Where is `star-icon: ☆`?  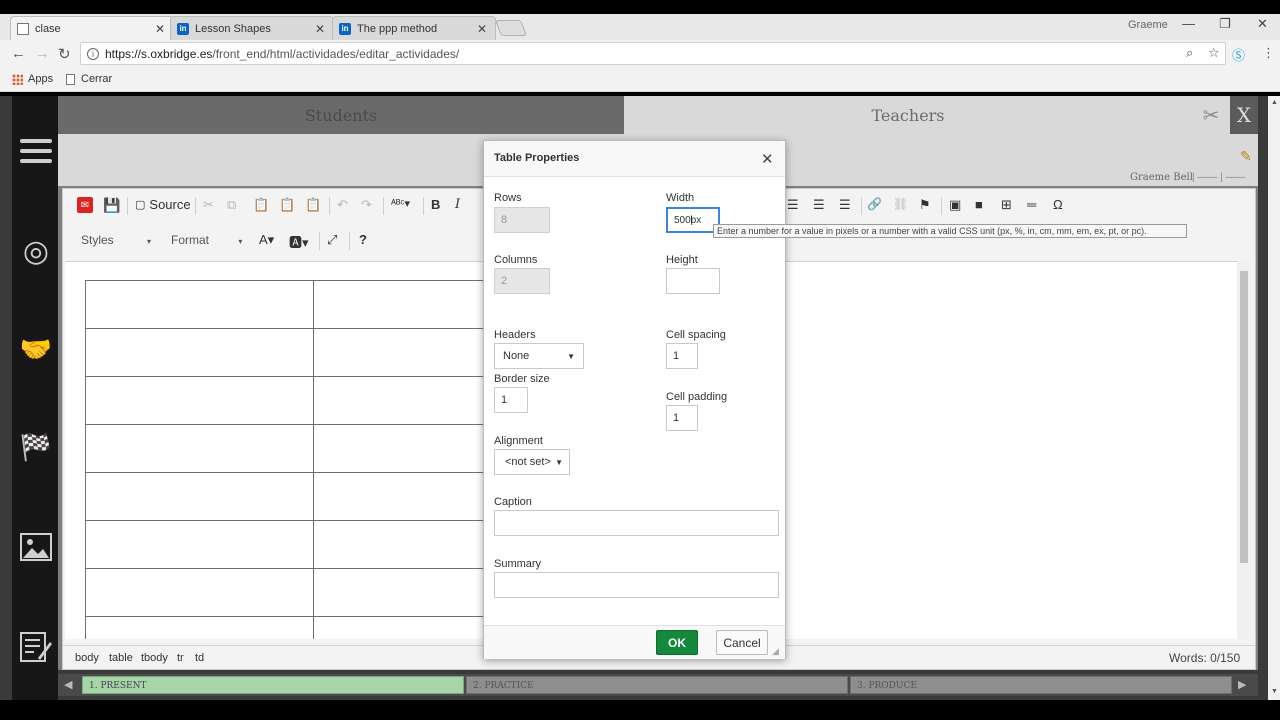 star-icon: ☆ is located at coordinates (1214, 53).